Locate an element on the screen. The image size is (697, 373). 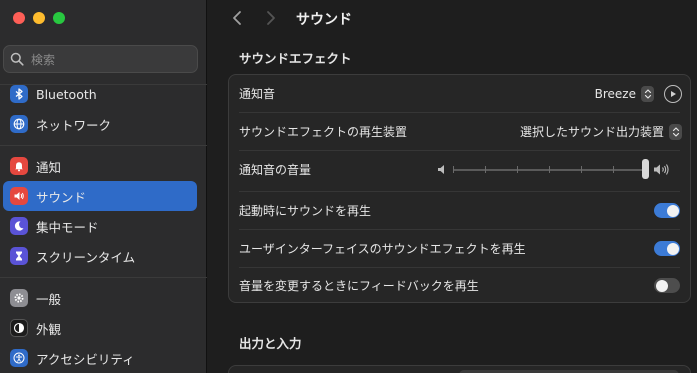
alert-sound-row: 通知音 Breeze is located at coordinates (459, 93).